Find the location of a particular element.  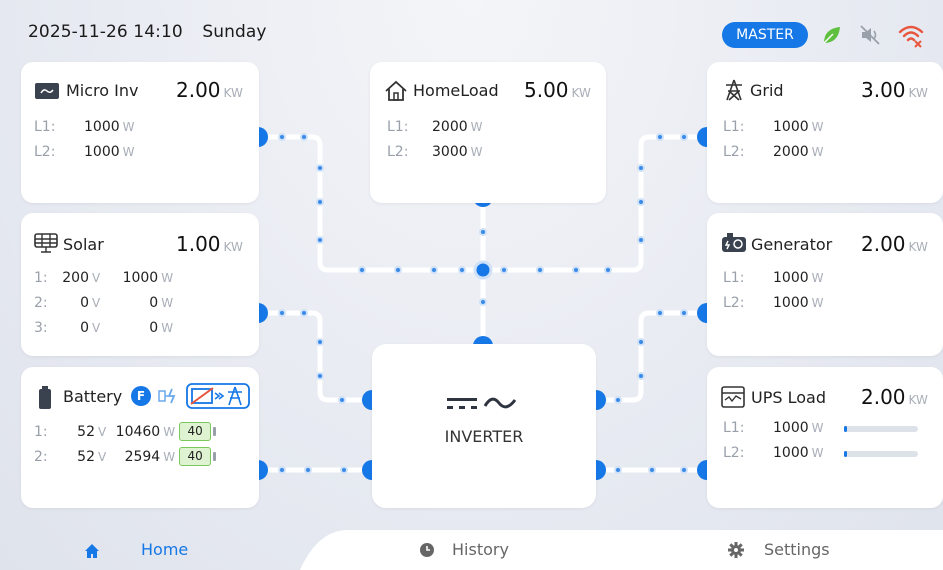

homeload-title: HomeLoad is located at coordinates (456, 90).